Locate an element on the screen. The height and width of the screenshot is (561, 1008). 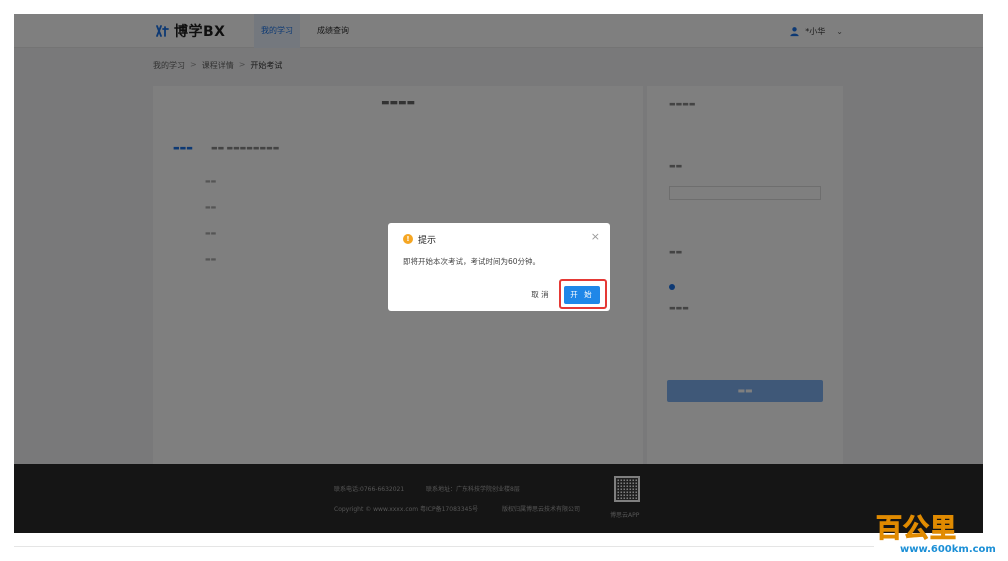
start-exam-dialog: ! 提示 × 即将开始本次考试，考试时间为60分钟。 取 消 开 始 is located at coordinates (499, 267).